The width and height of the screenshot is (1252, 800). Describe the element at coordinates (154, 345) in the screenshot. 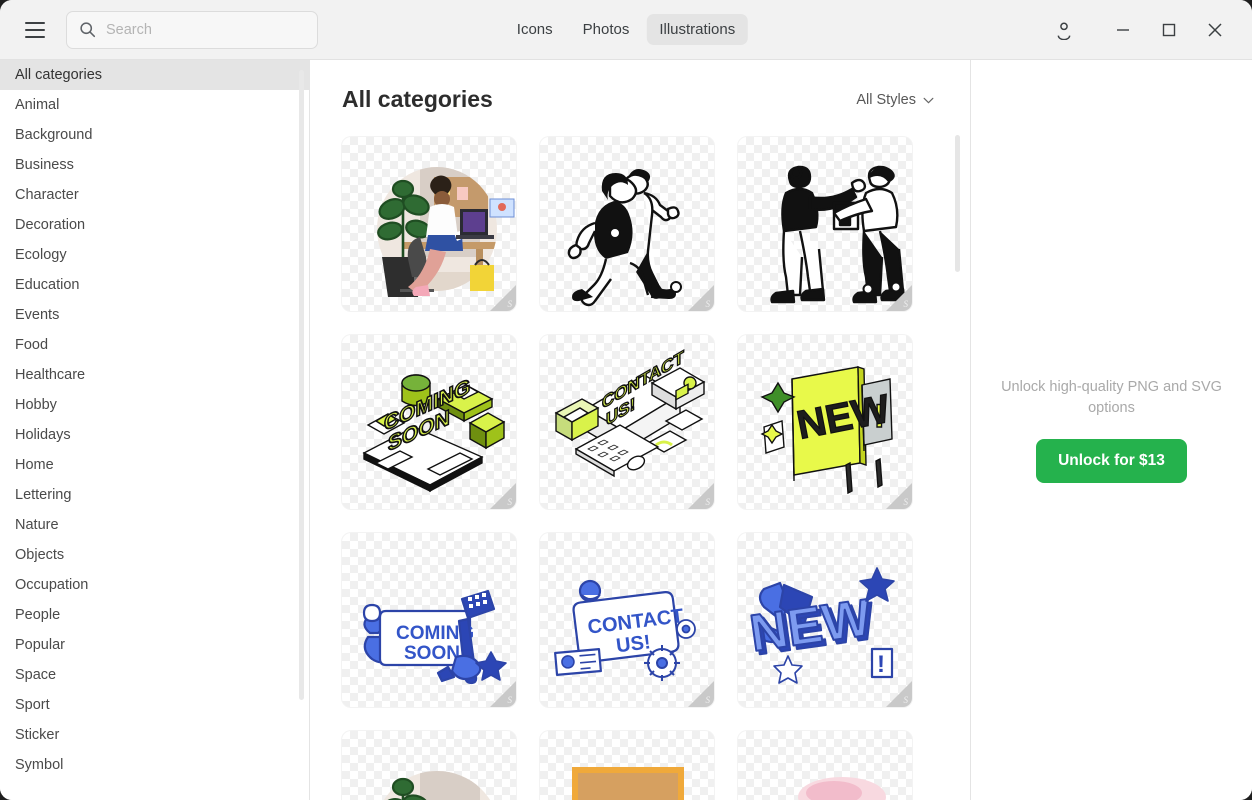

I see `sidebar-item-food: Food` at that location.